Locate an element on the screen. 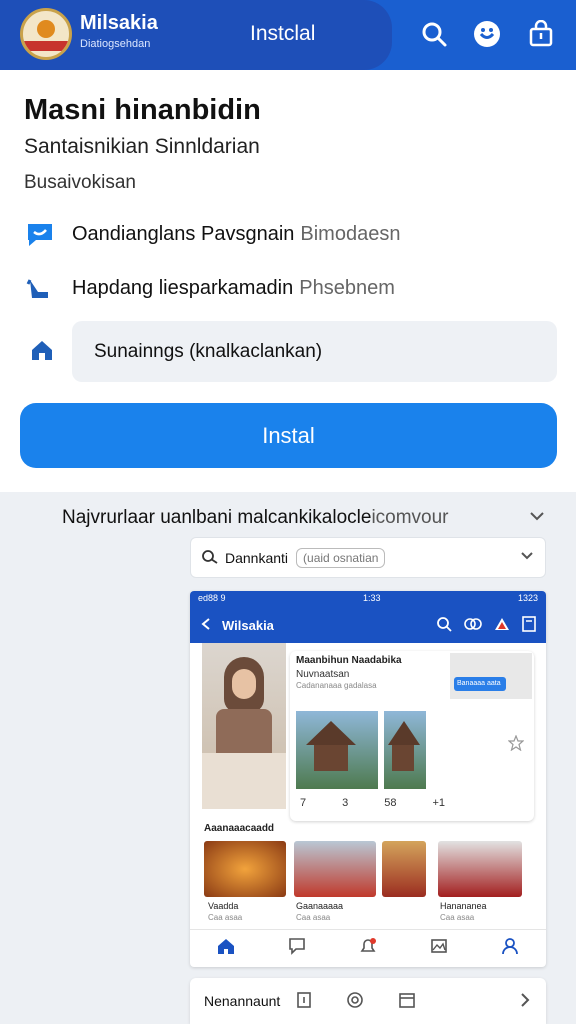 The width and height of the screenshot is (576, 1024). notification-icon is located at coordinates (368, 948).